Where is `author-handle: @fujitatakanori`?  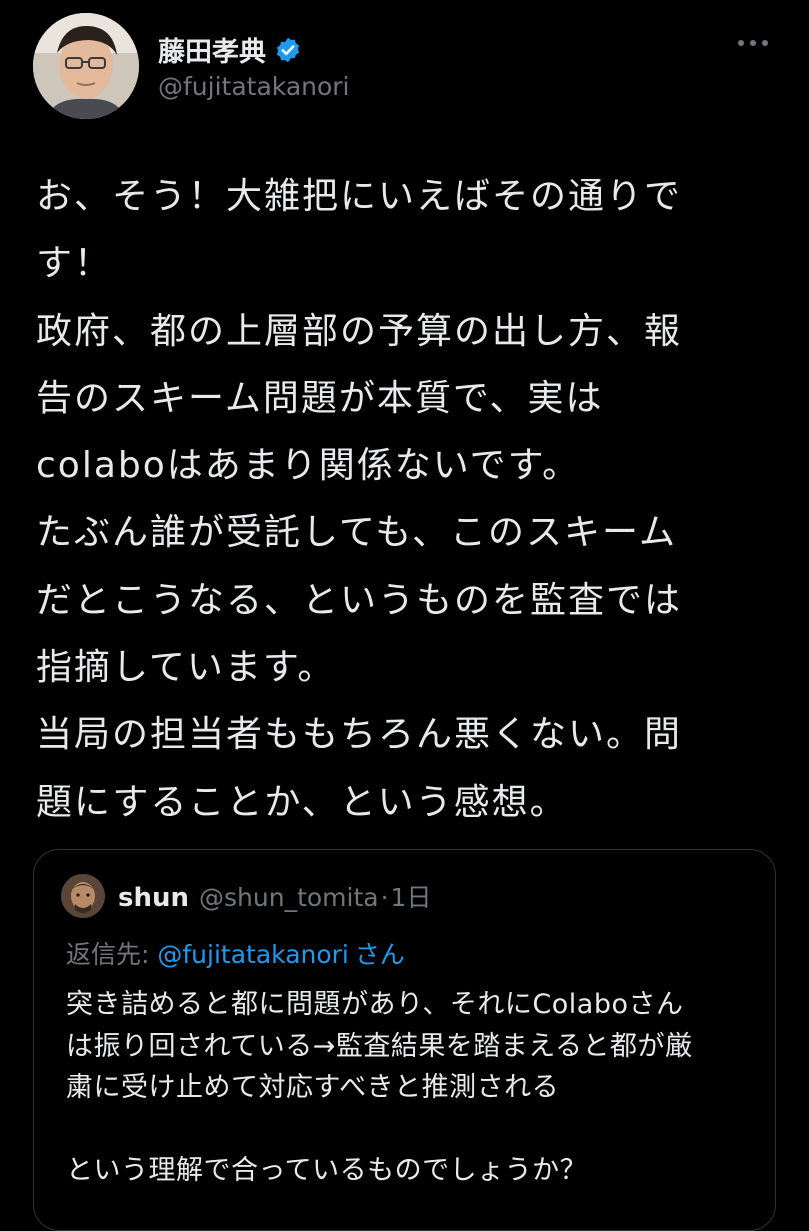 author-handle: @fujitatakanori is located at coordinates (254, 86).